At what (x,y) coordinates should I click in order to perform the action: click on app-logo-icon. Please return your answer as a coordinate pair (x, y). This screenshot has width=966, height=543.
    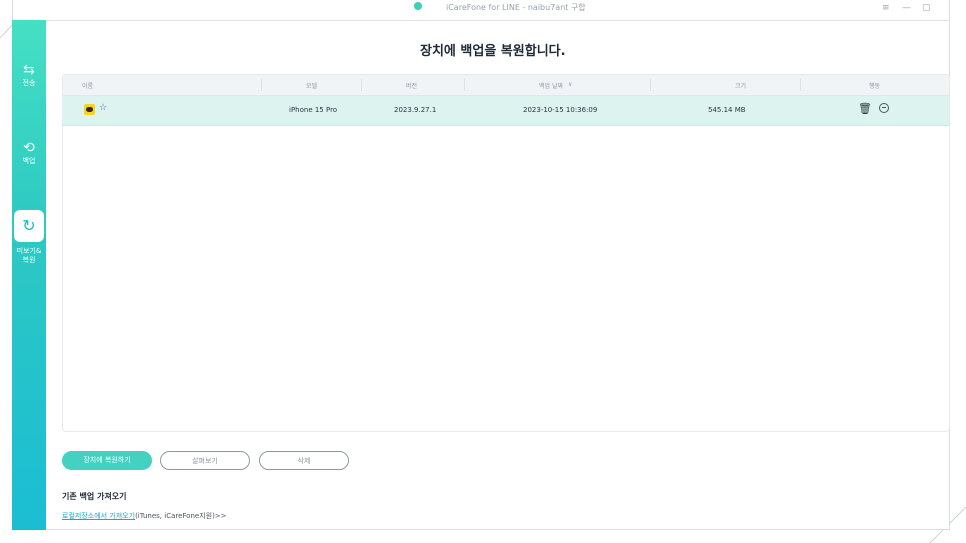
    Looking at the image, I should click on (418, 6).